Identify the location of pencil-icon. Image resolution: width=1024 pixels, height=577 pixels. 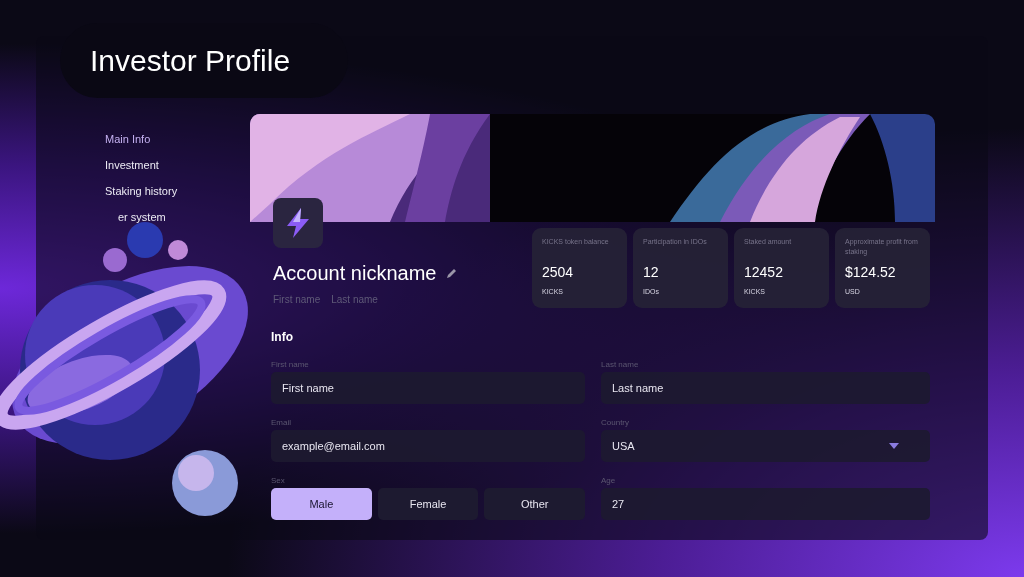
(452, 273).